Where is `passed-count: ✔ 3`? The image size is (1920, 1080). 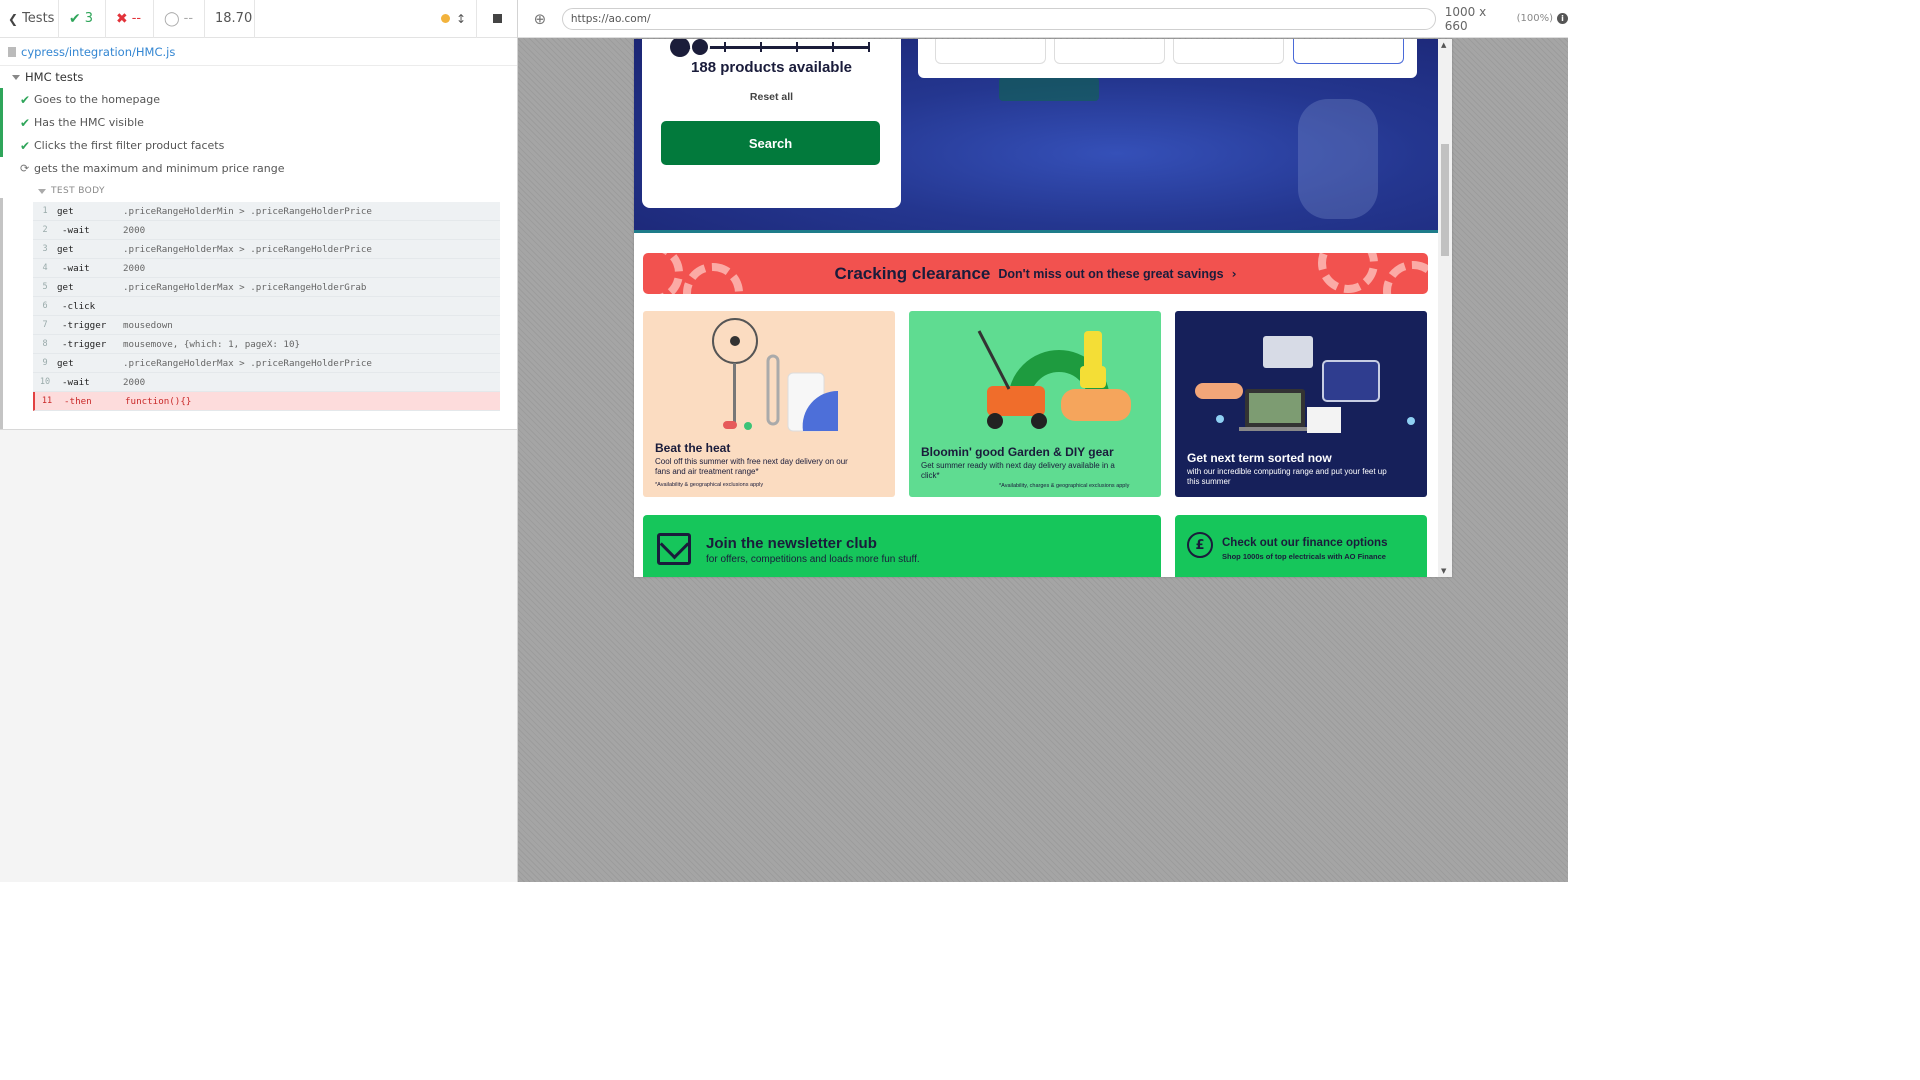 passed-count: ✔ 3 is located at coordinates (82, 19).